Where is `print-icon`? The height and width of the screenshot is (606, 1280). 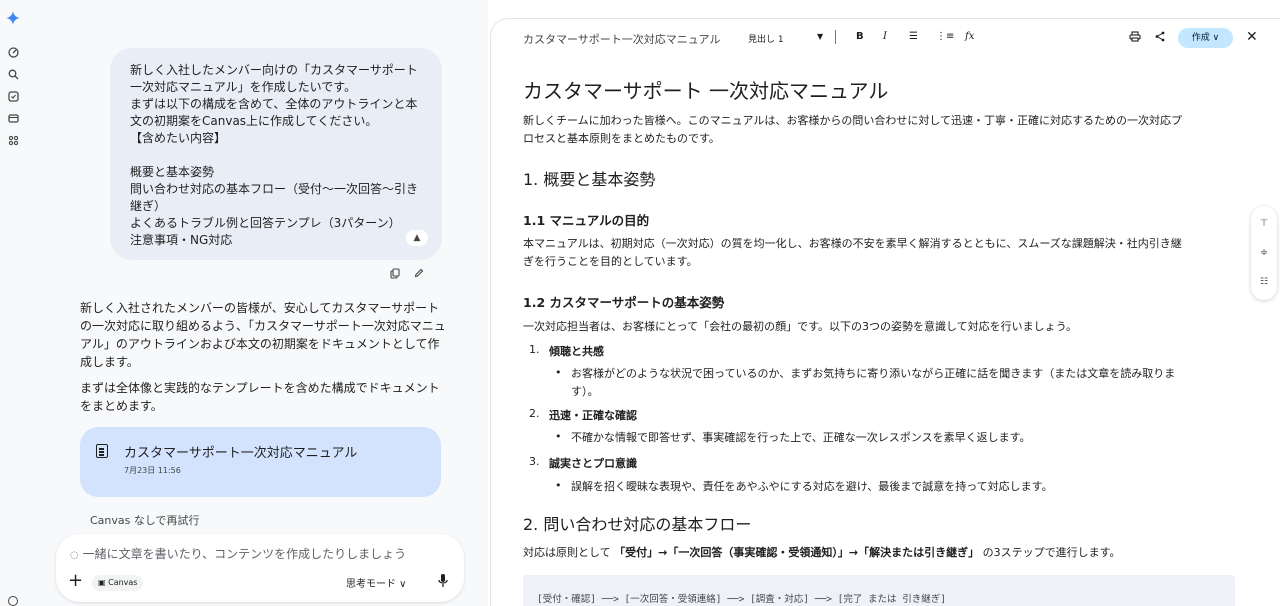 print-icon is located at coordinates (1135, 38).